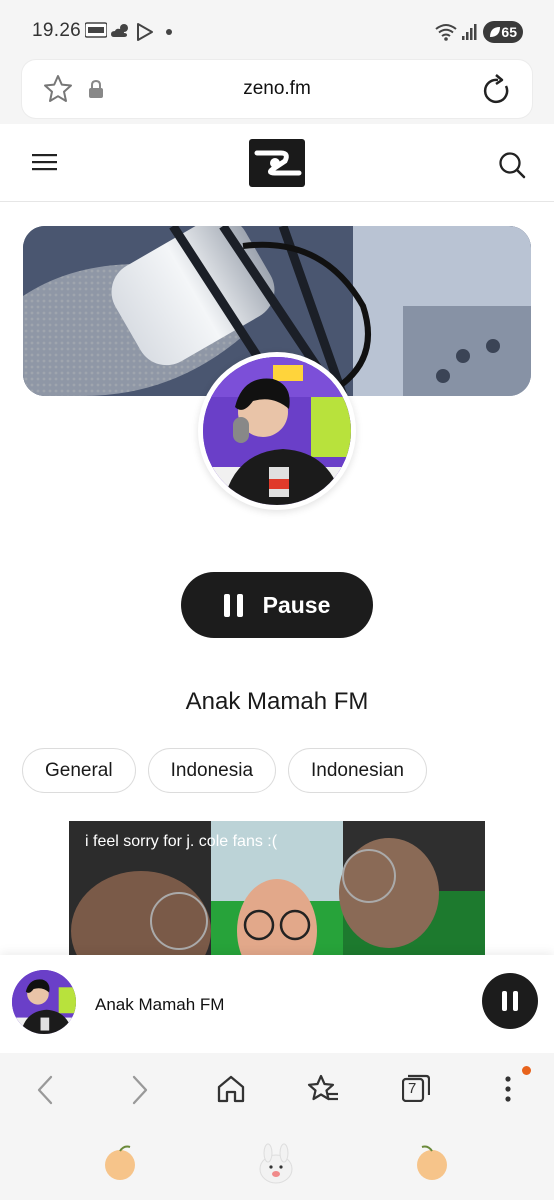 Image resolution: width=554 pixels, height=1200 pixels. I want to click on status-bar: 19.26 65, so click(277, 30).